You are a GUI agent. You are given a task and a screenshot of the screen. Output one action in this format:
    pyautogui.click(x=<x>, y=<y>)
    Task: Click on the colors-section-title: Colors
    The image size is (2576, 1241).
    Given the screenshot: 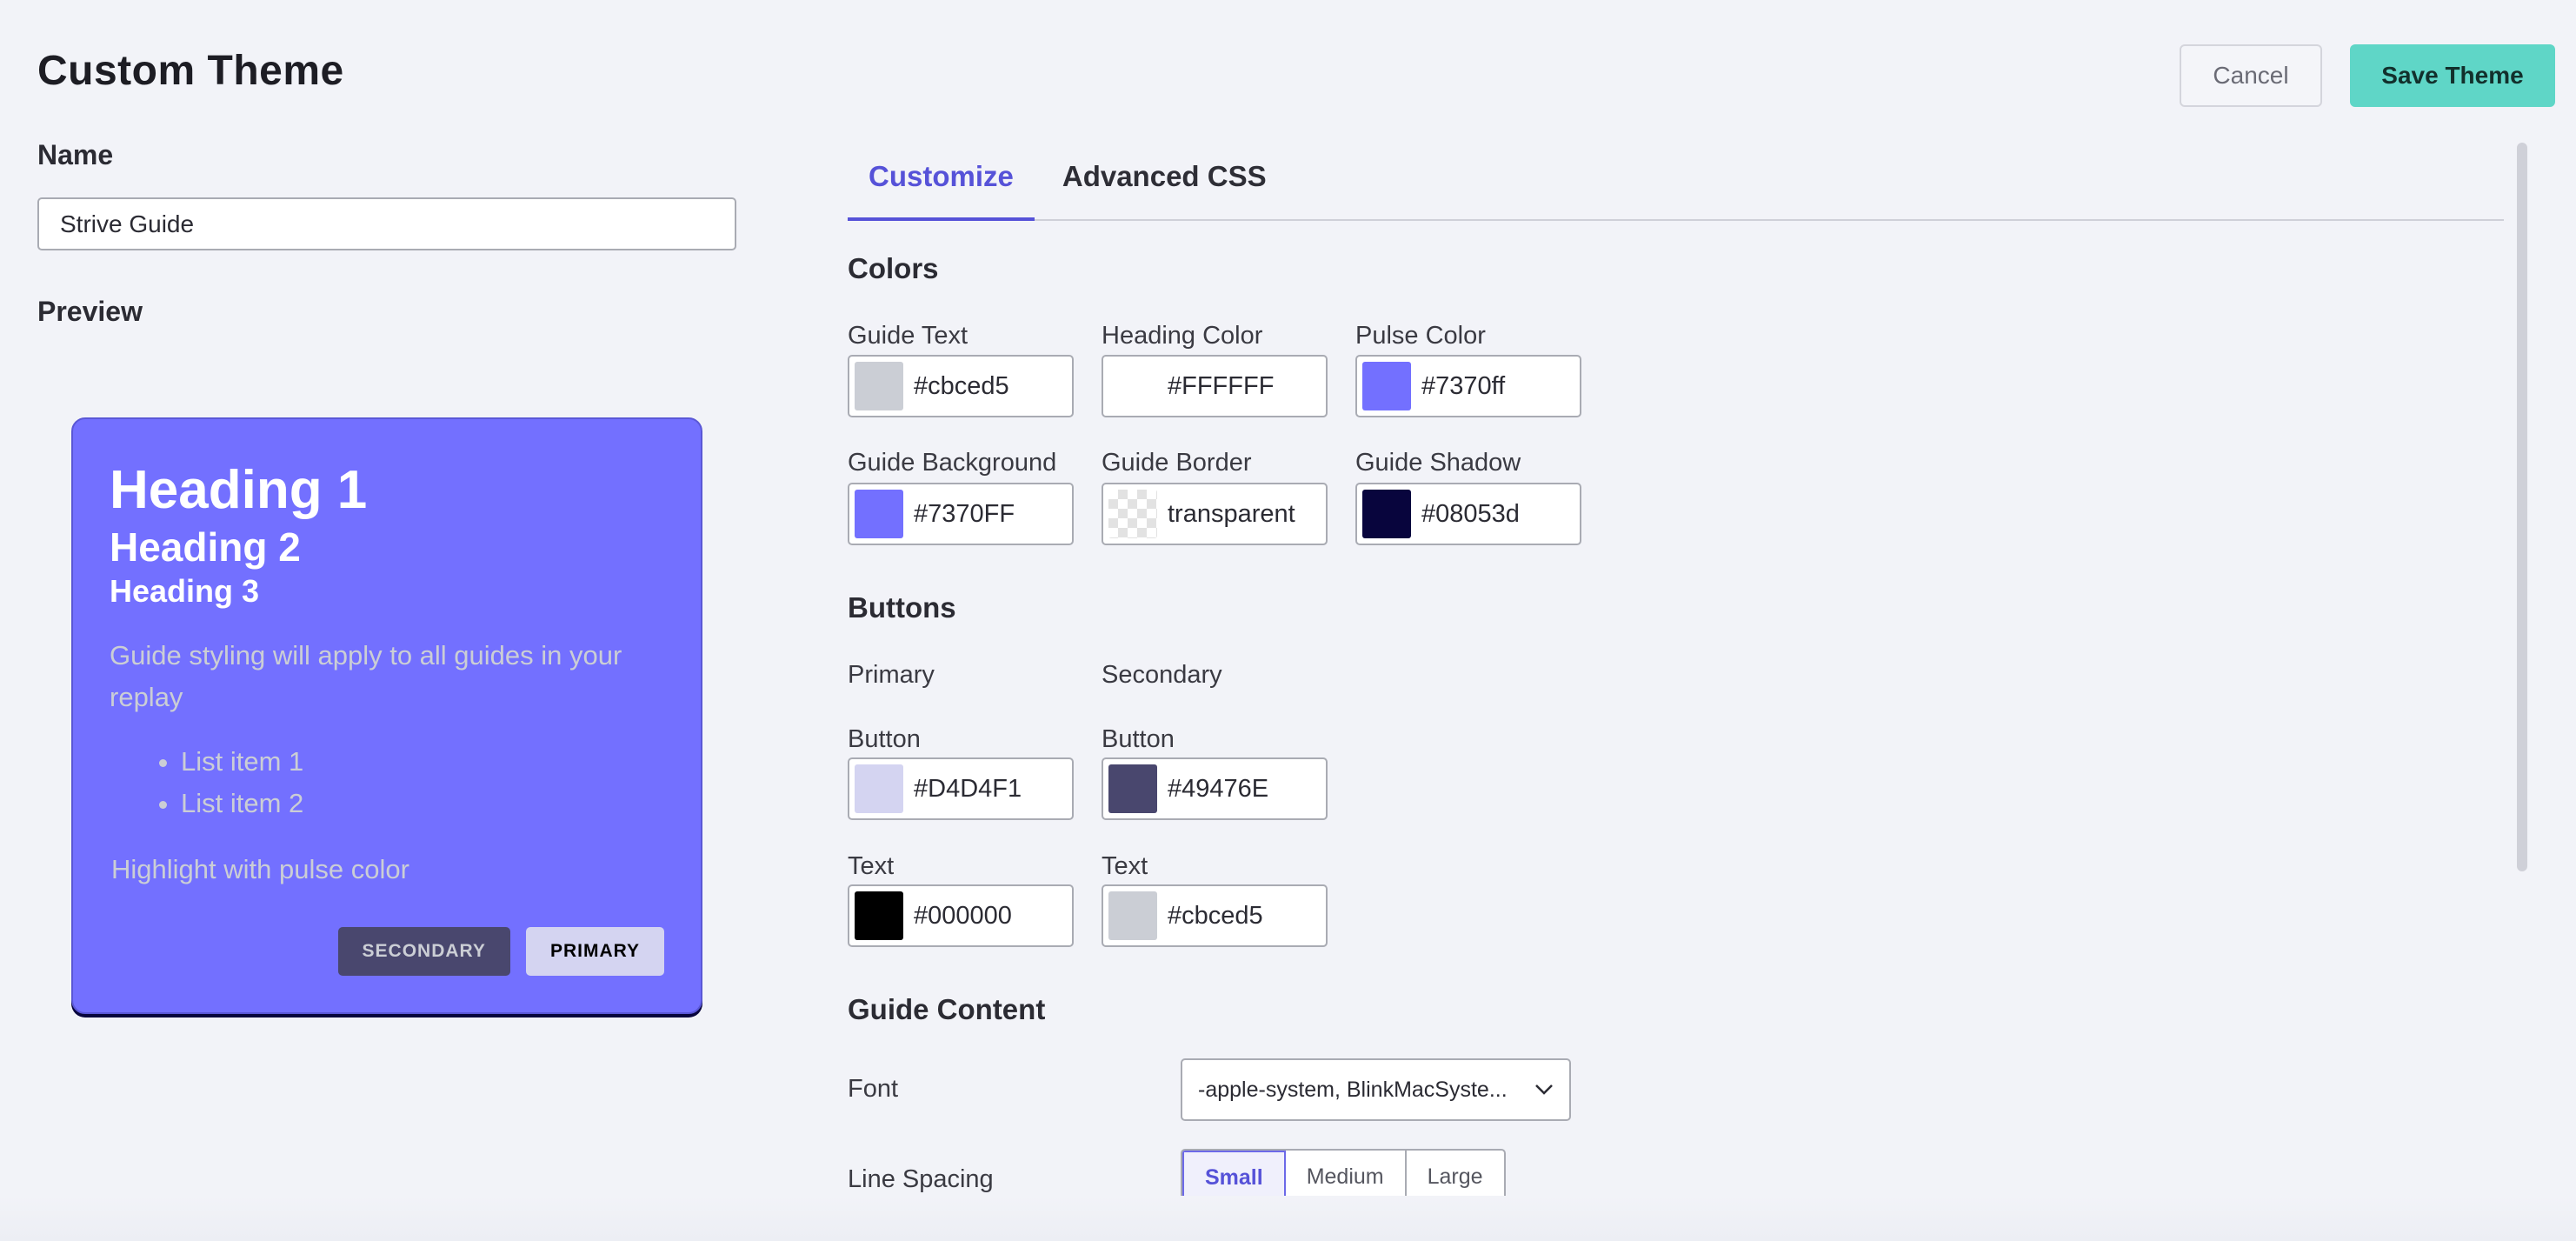 What is the action you would take?
    pyautogui.click(x=893, y=268)
    